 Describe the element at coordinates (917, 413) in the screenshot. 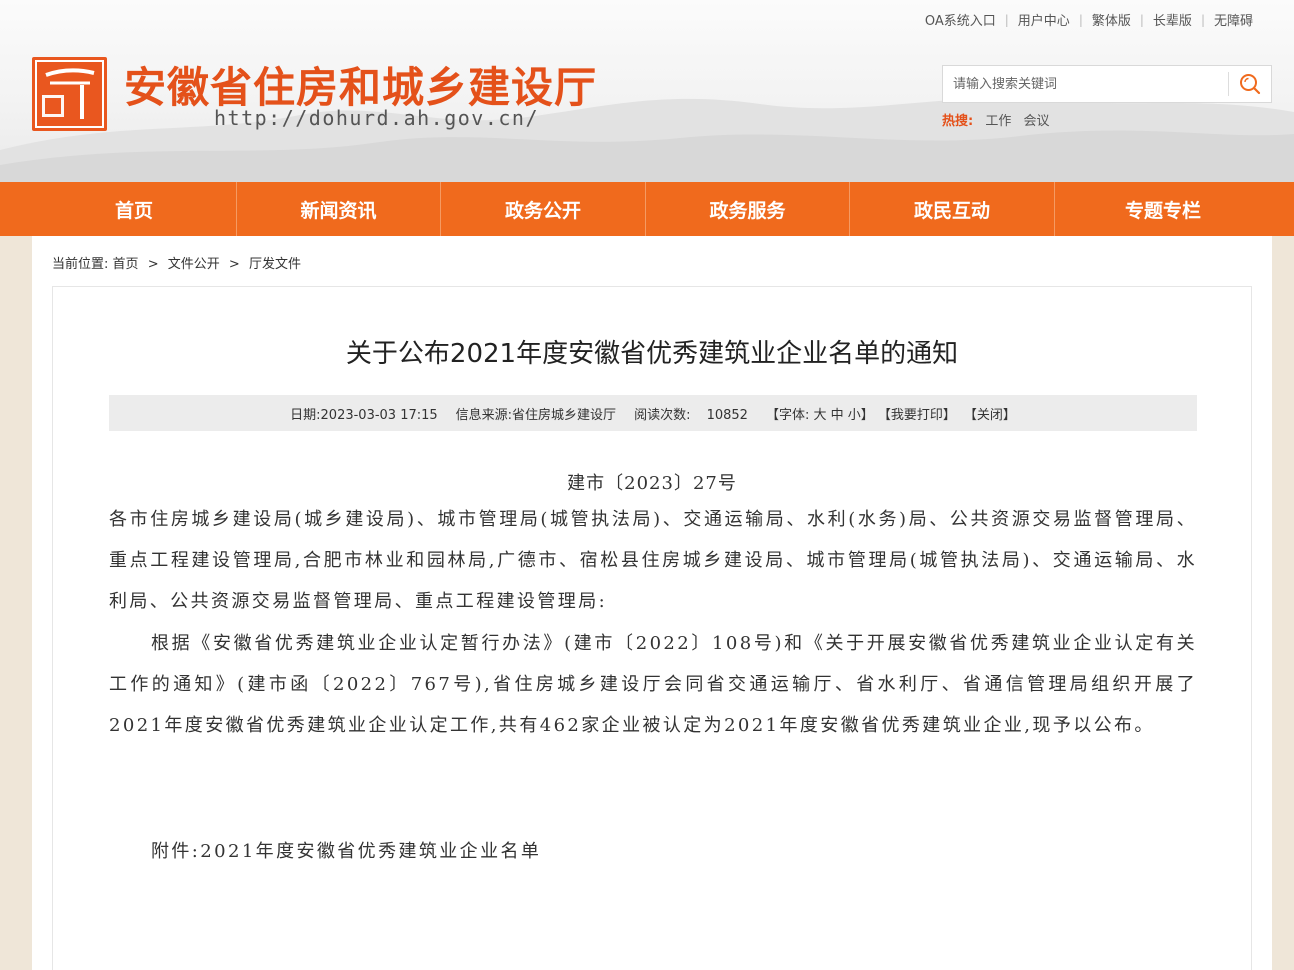

I see `print-button: 【我要打印】` at that location.